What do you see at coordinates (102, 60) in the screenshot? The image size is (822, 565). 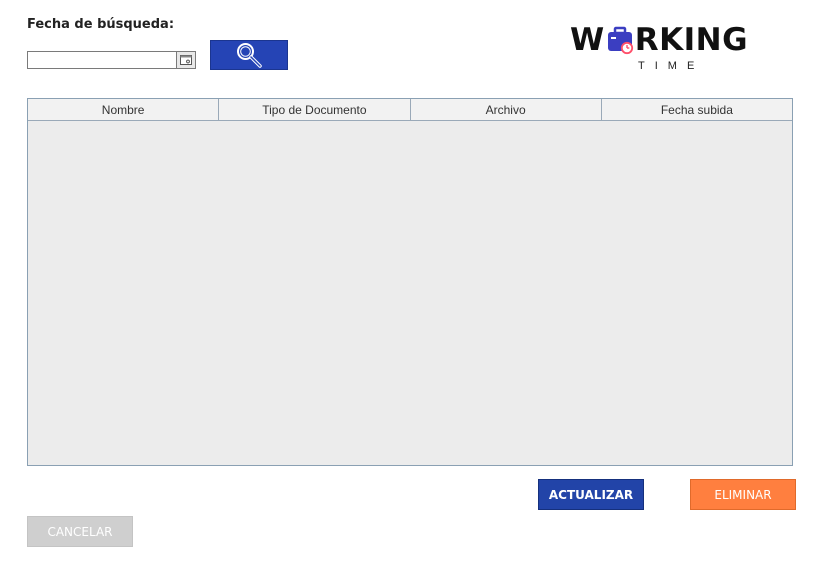 I see `search-date-input` at bounding box center [102, 60].